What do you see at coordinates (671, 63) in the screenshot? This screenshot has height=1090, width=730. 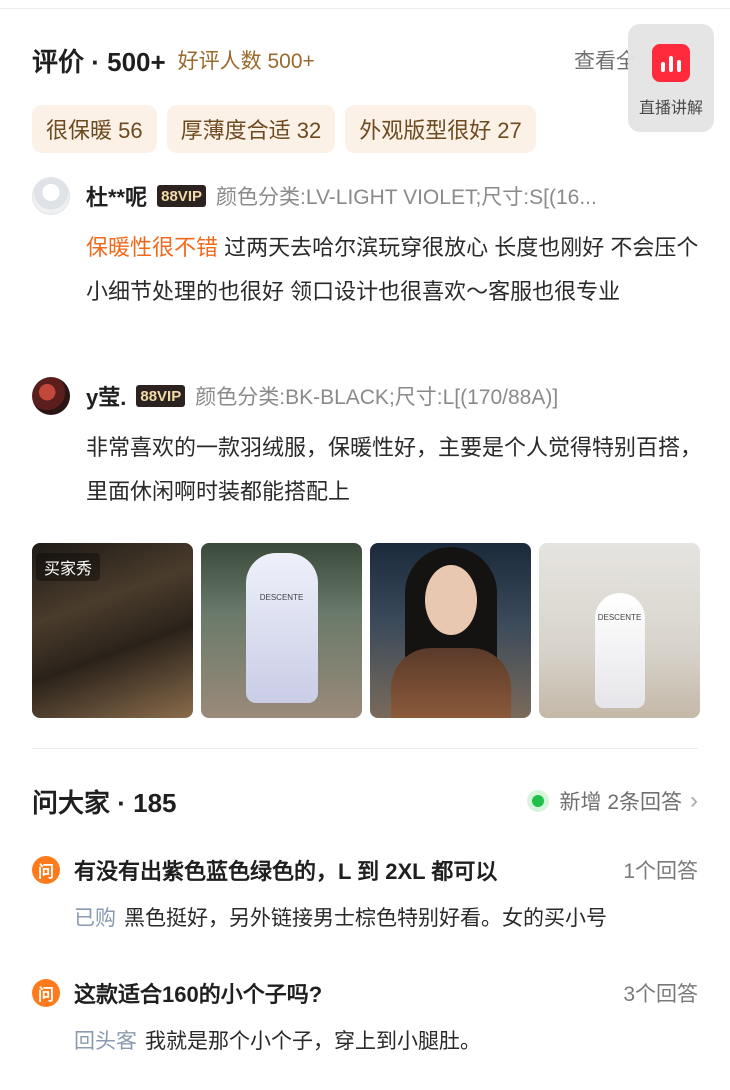 I see `live-bars-icon` at bounding box center [671, 63].